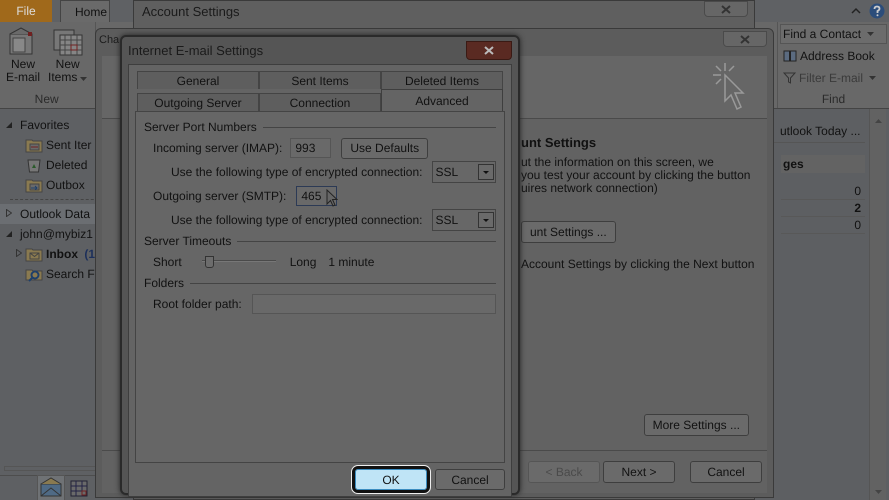  I want to click on settings-tab: General, so click(198, 80).